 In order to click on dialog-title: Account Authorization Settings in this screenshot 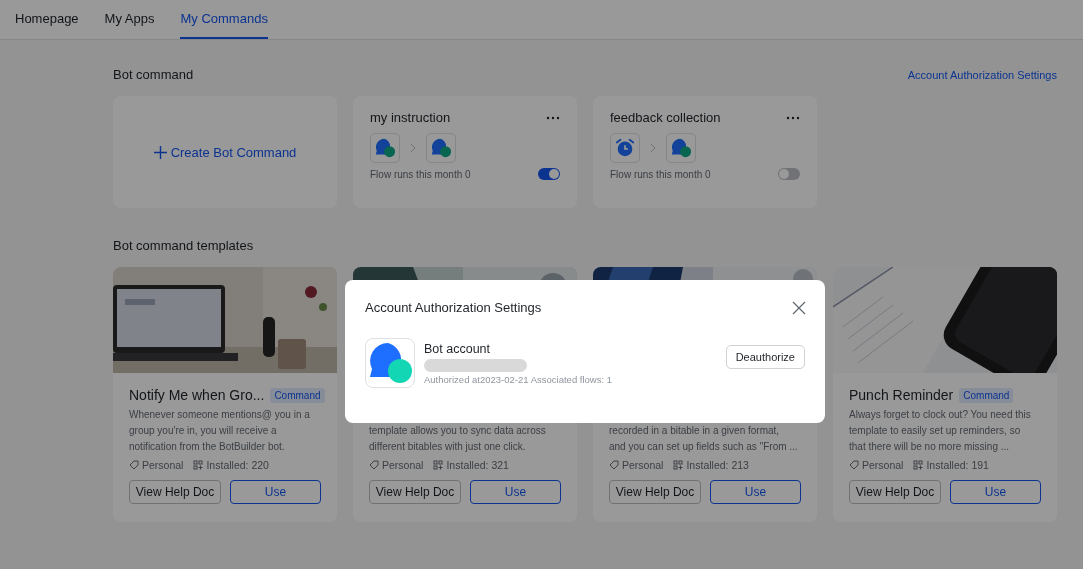, I will do `click(453, 307)`.